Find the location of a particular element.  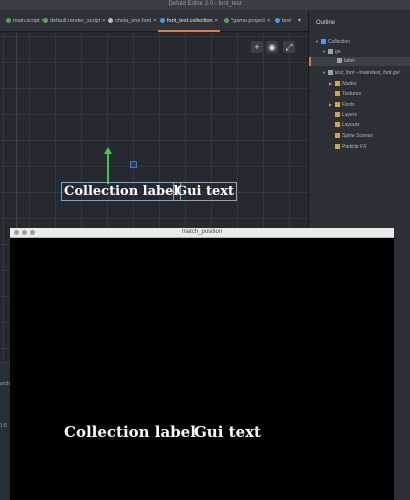

outline-item: Textures is located at coordinates (359, 94).